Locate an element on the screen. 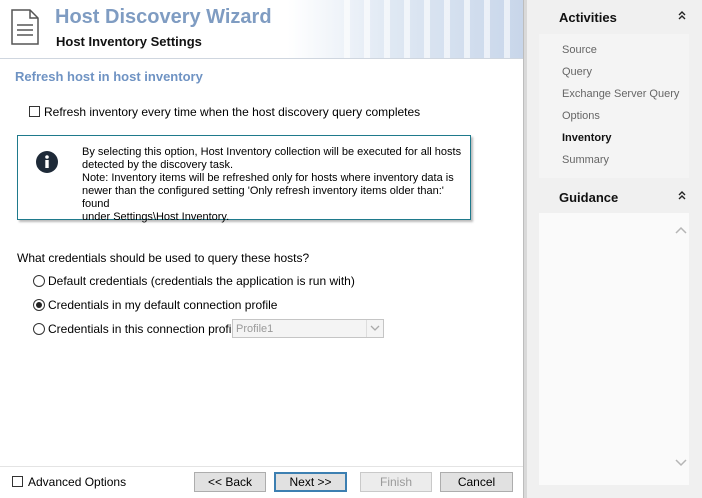 The height and width of the screenshot is (498, 702). activity-source: Source is located at coordinates (579, 50).